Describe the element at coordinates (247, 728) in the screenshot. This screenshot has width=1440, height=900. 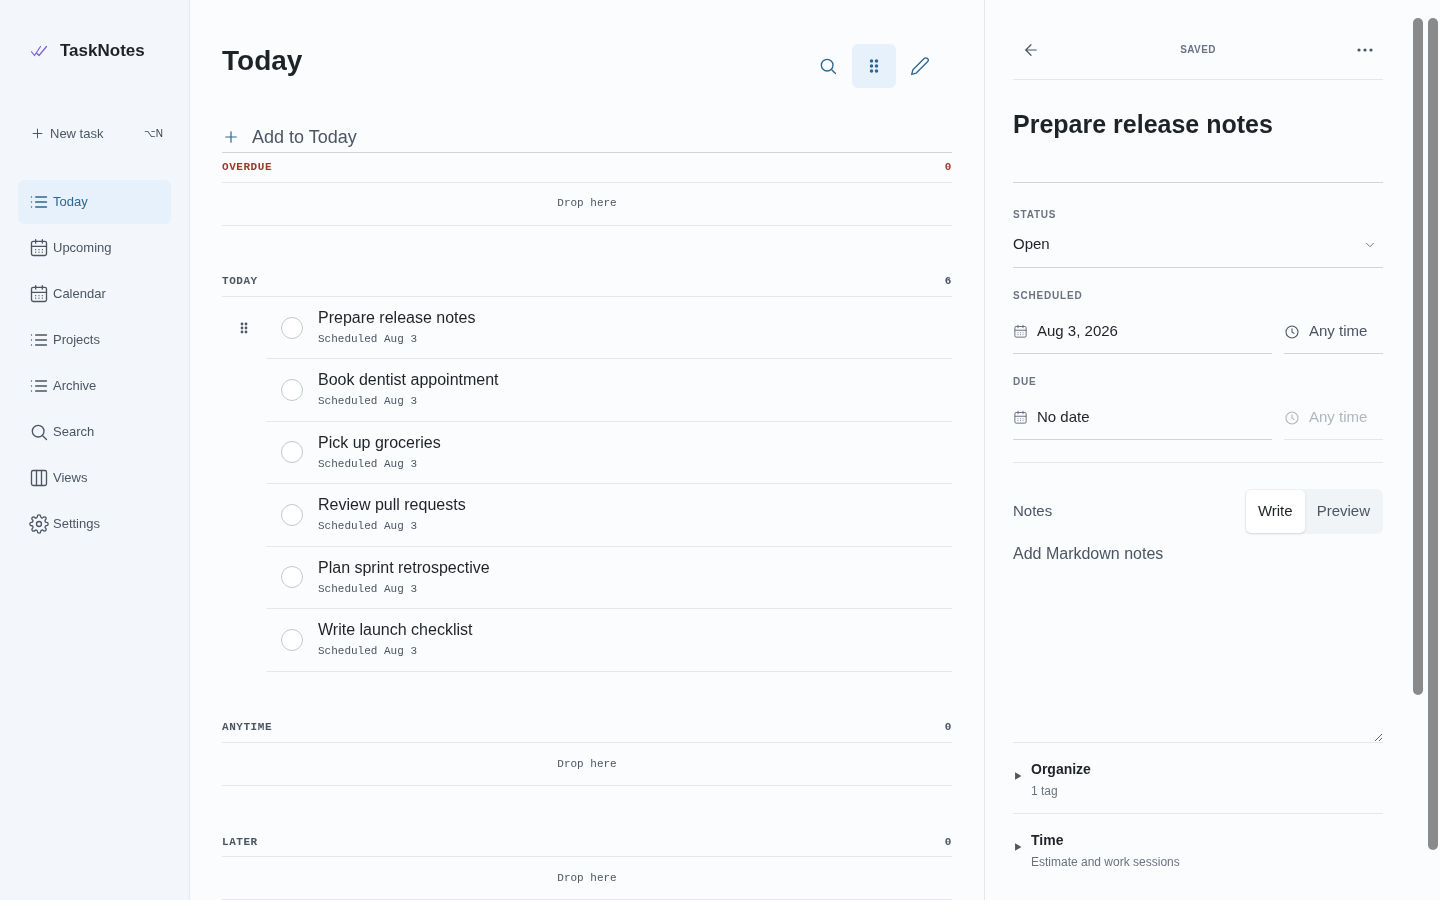
I see `section-label: ANYTIME` at that location.